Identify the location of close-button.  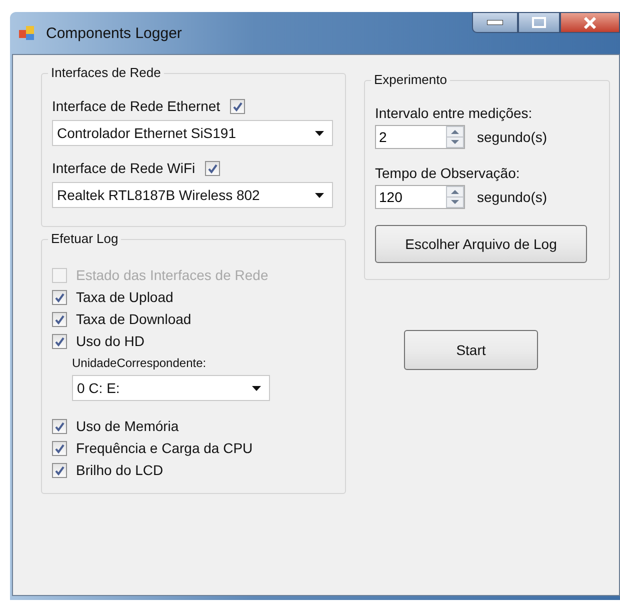
(590, 22).